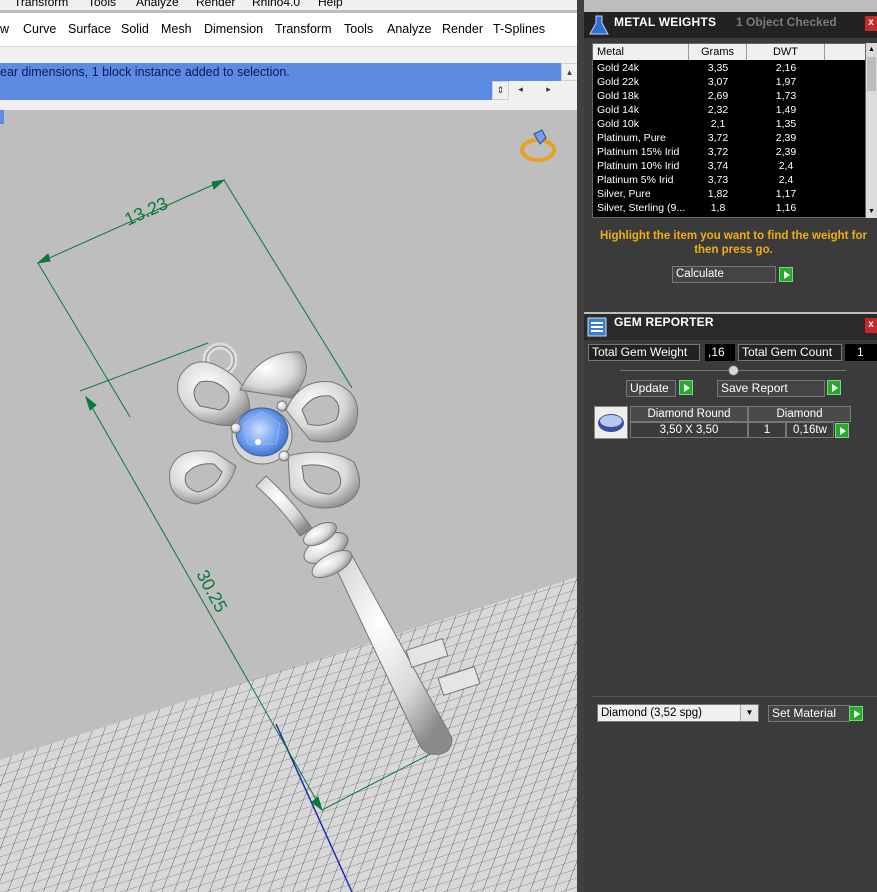  I want to click on chevron-down-icon: ▼, so click(749, 713).